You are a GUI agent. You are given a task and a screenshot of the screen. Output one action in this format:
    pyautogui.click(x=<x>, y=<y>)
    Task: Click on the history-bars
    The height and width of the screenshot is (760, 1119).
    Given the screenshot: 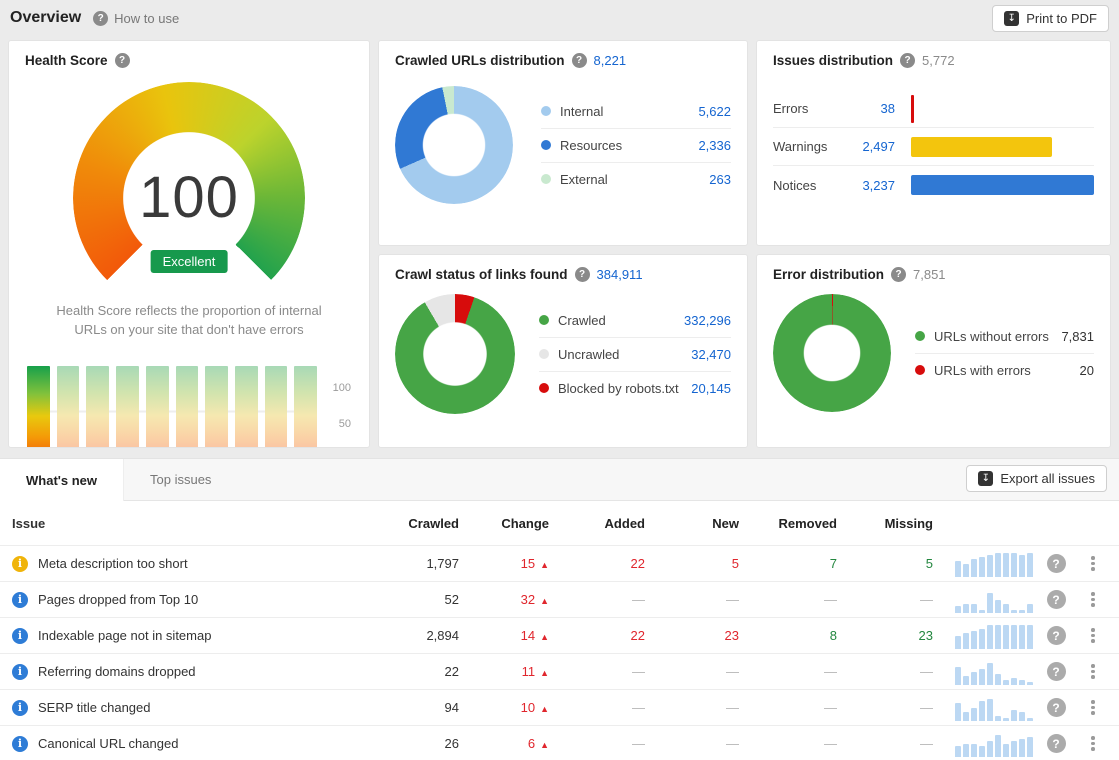 What is the action you would take?
    pyautogui.click(x=172, y=406)
    